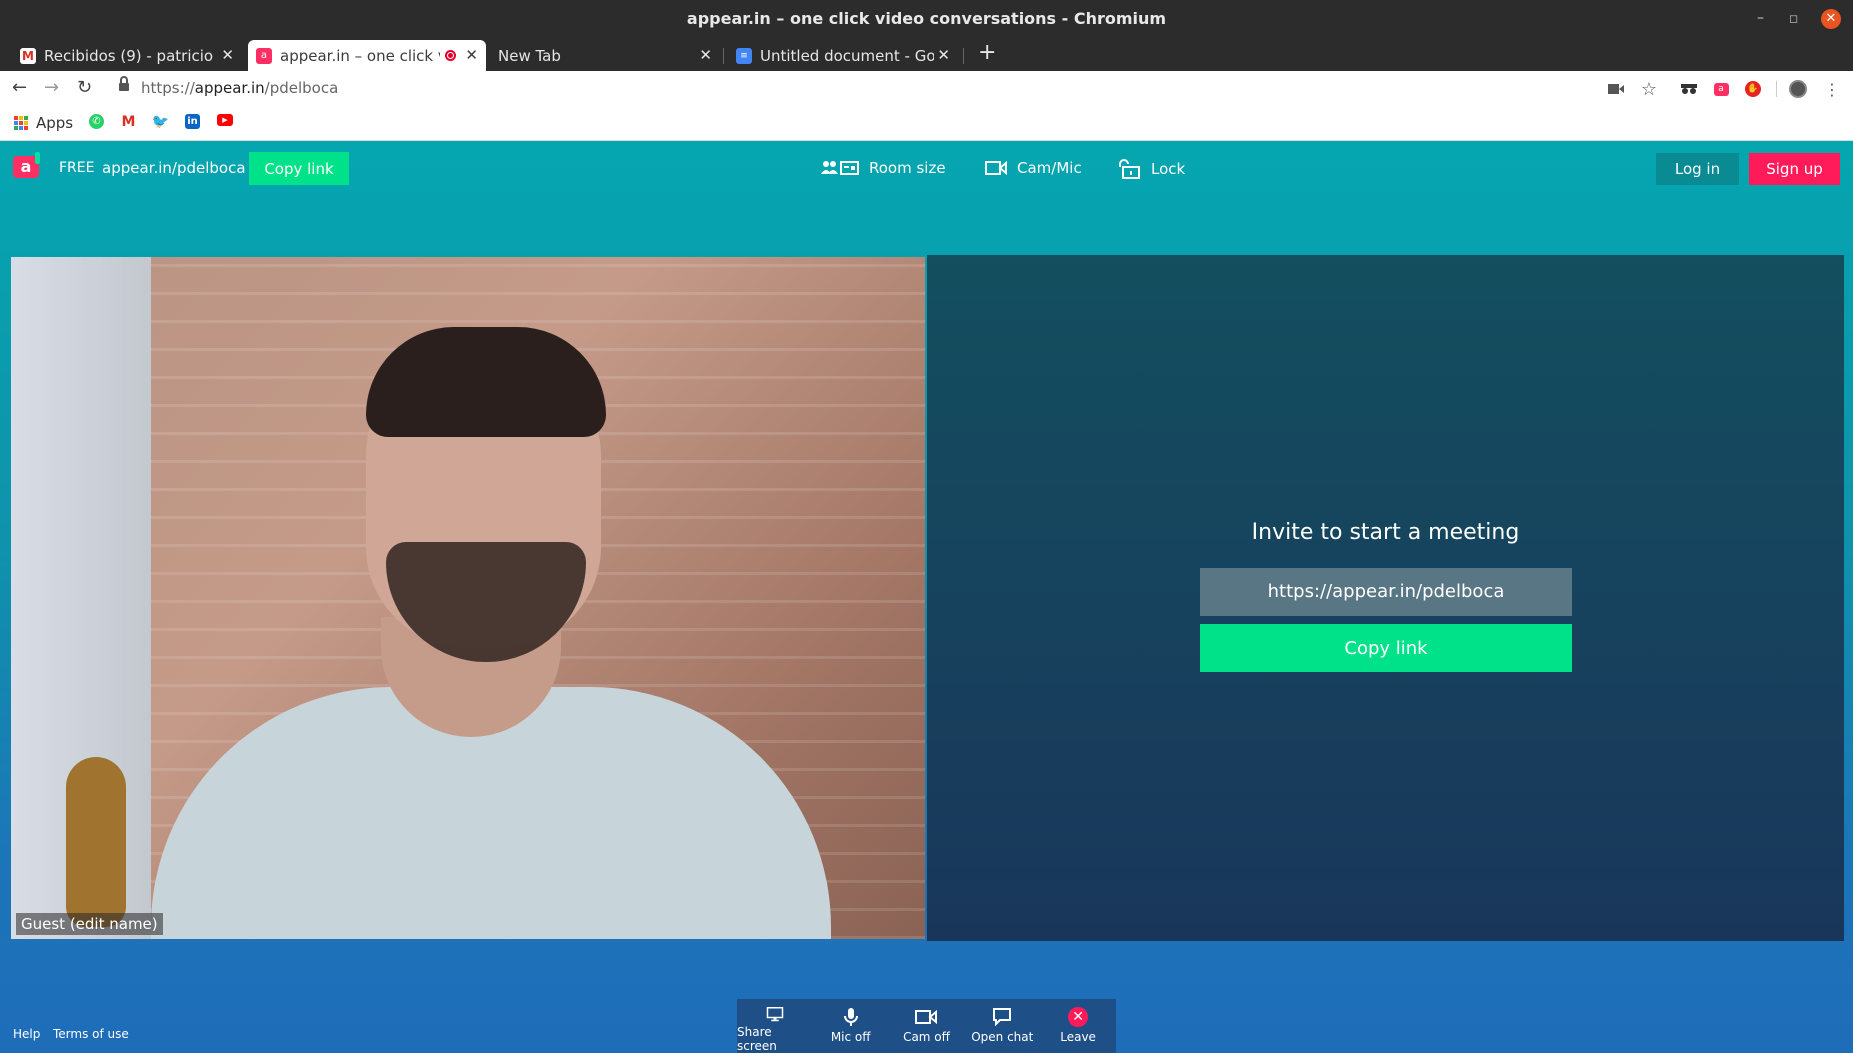 Image resolution: width=1853 pixels, height=1053 pixels. I want to click on lock-menu: Lock, so click(1151, 169).